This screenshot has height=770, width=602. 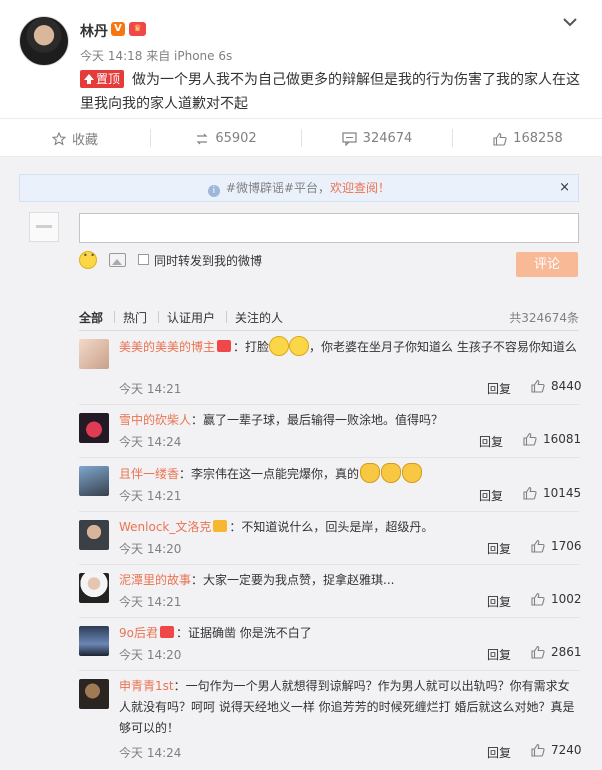 I want to click on comment-like-button: 8440, so click(x=556, y=386).